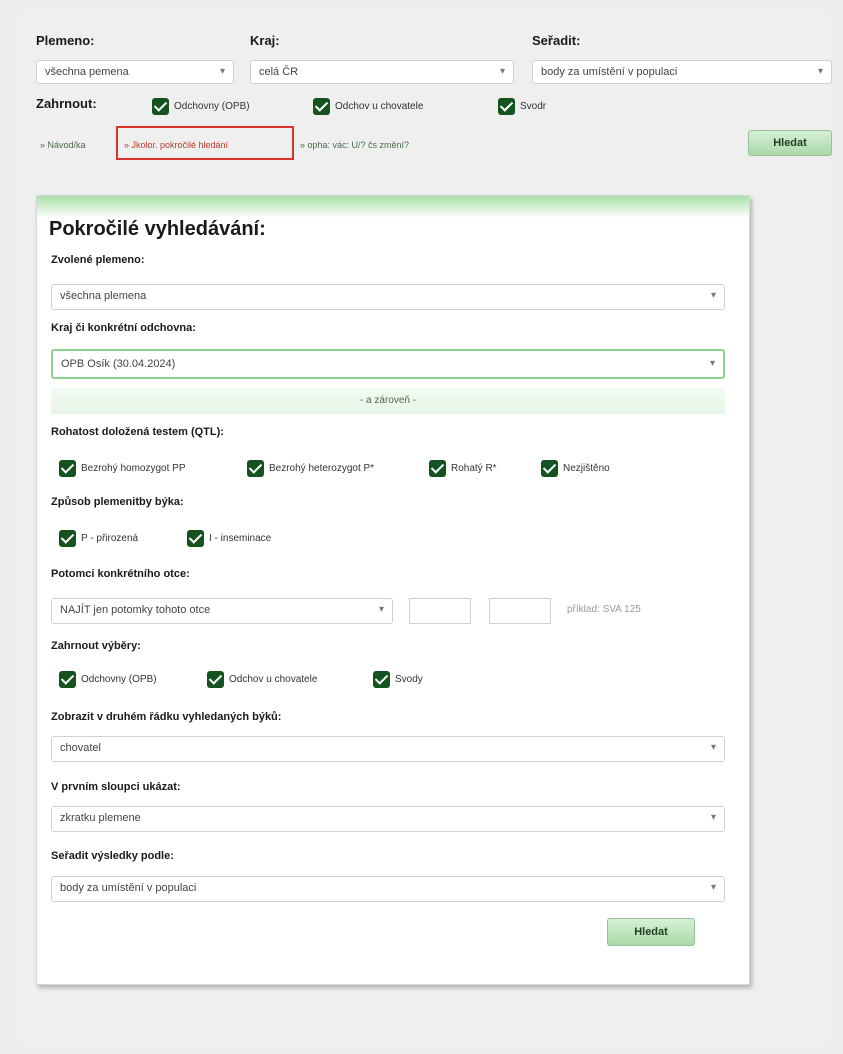 The width and height of the screenshot is (843, 1054). Describe the element at coordinates (604, 609) in the screenshot. I see `potomci-hint: příklad: SVA 125` at that location.